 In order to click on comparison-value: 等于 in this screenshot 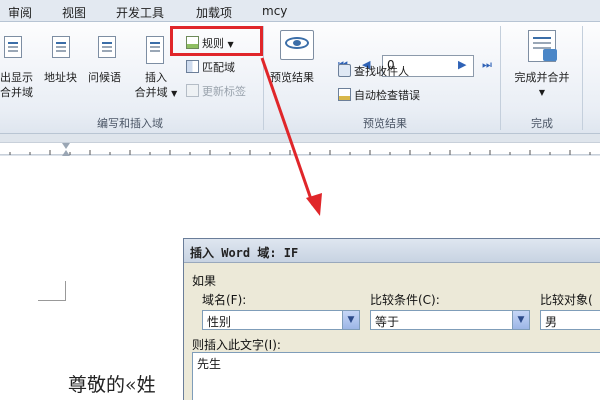, I will do `click(387, 322)`.